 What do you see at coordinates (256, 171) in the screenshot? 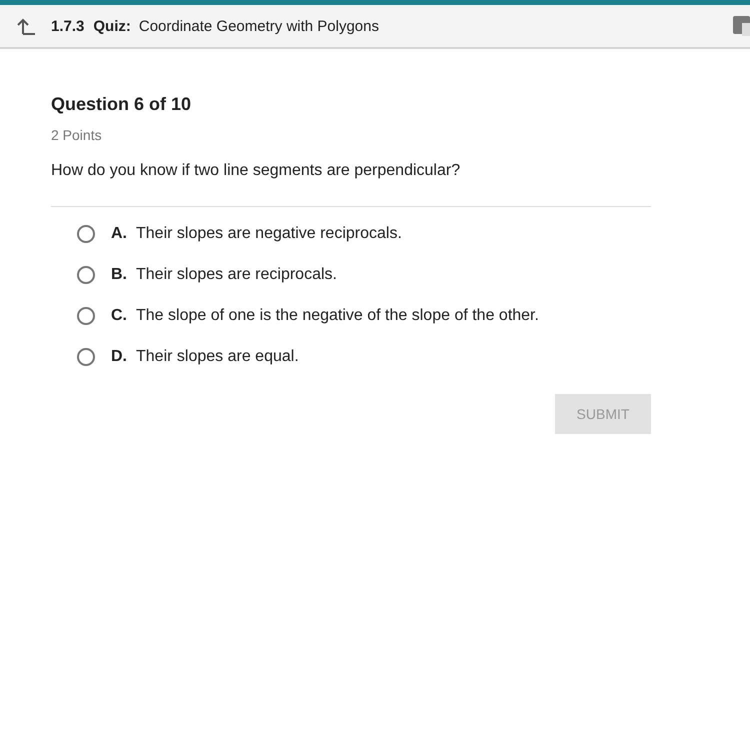
I see `question-text: How do you know if two line segments are perpendicular?` at bounding box center [256, 171].